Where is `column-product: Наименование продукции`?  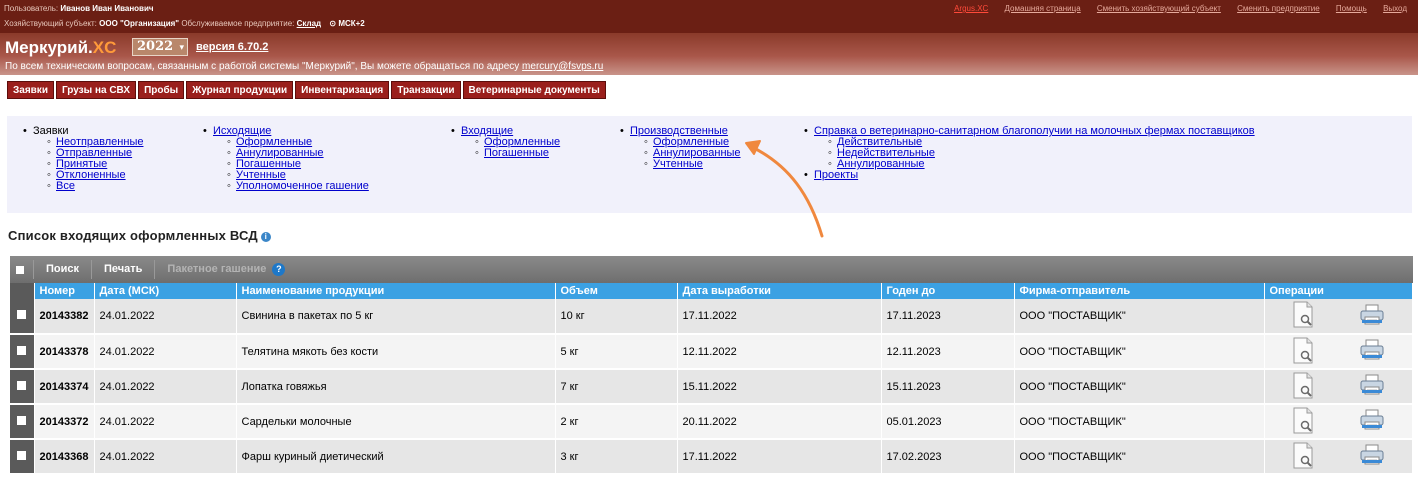
column-product: Наименование продукции is located at coordinates (396, 291).